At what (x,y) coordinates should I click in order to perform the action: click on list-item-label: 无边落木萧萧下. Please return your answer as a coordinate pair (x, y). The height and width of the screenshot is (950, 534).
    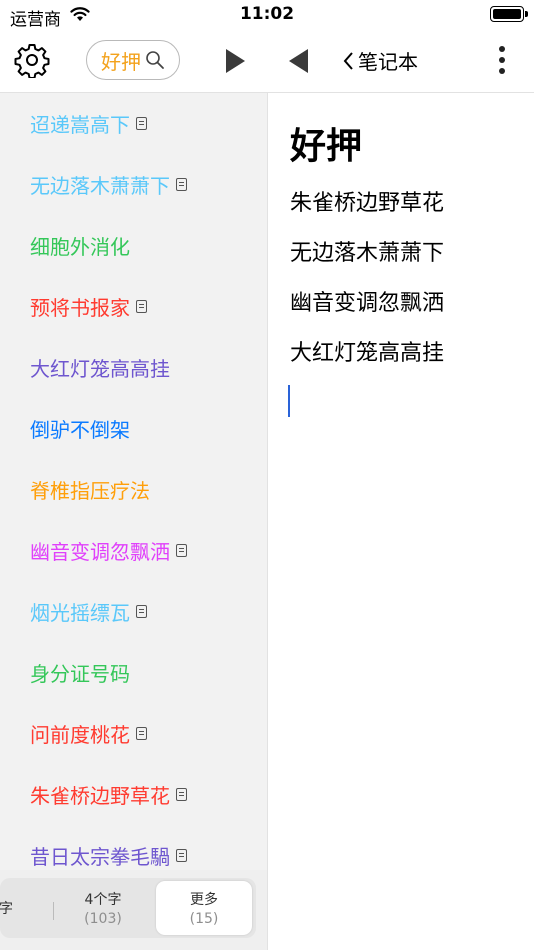
    Looking at the image, I should click on (100, 185).